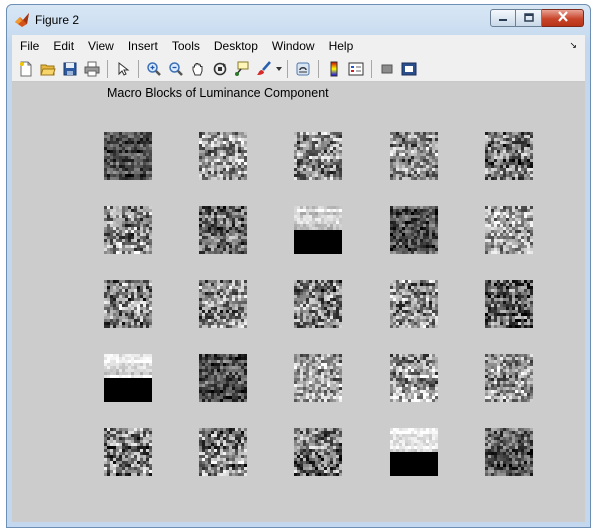 The width and height of the screenshot is (597, 532). I want to click on menu-edit: Edit, so click(63, 46).